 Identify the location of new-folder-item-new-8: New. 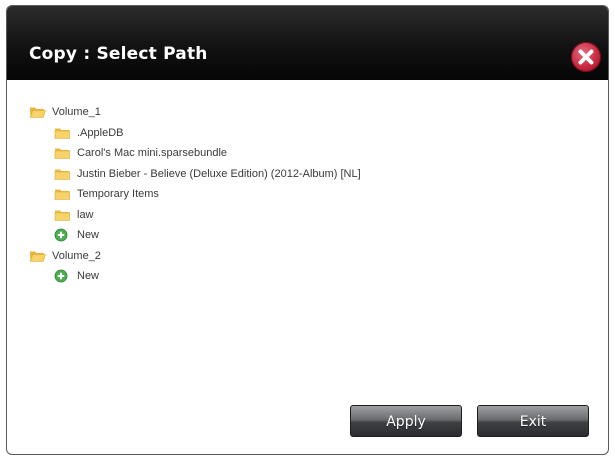
(309, 276).